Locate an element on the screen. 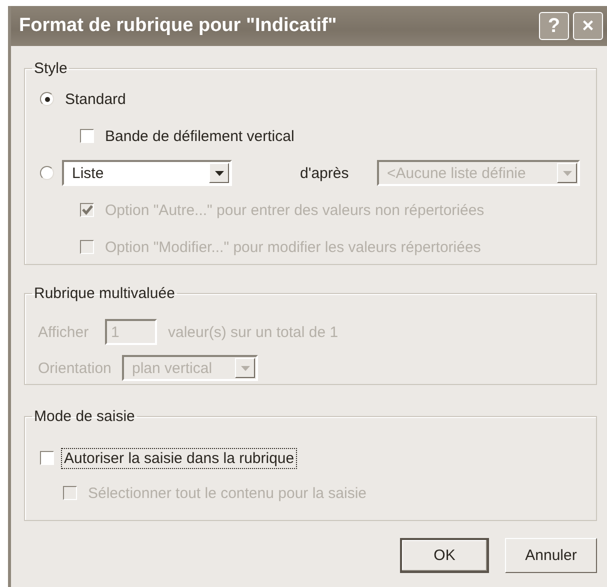  show-label: Afficher is located at coordinates (64, 332).